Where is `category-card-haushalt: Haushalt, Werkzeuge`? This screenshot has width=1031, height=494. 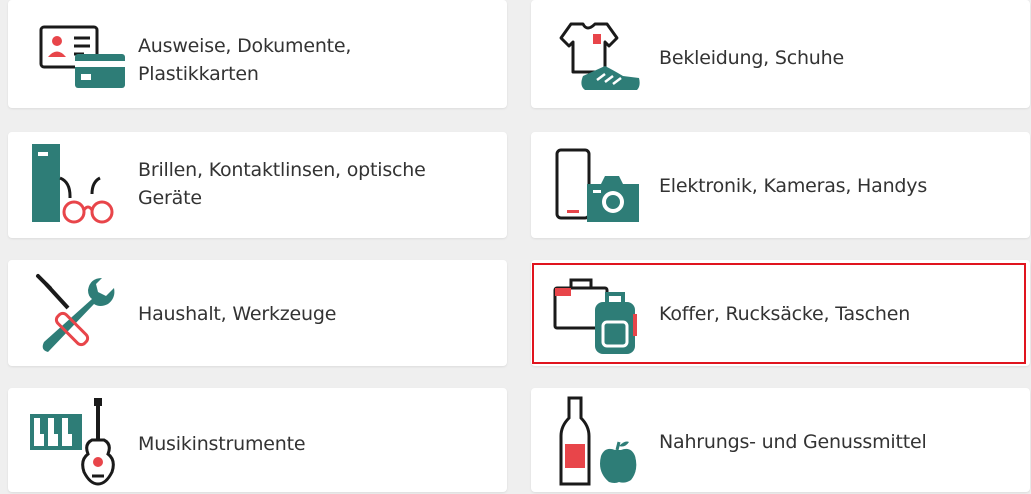 category-card-haushalt: Haushalt, Werkzeuge is located at coordinates (257, 313).